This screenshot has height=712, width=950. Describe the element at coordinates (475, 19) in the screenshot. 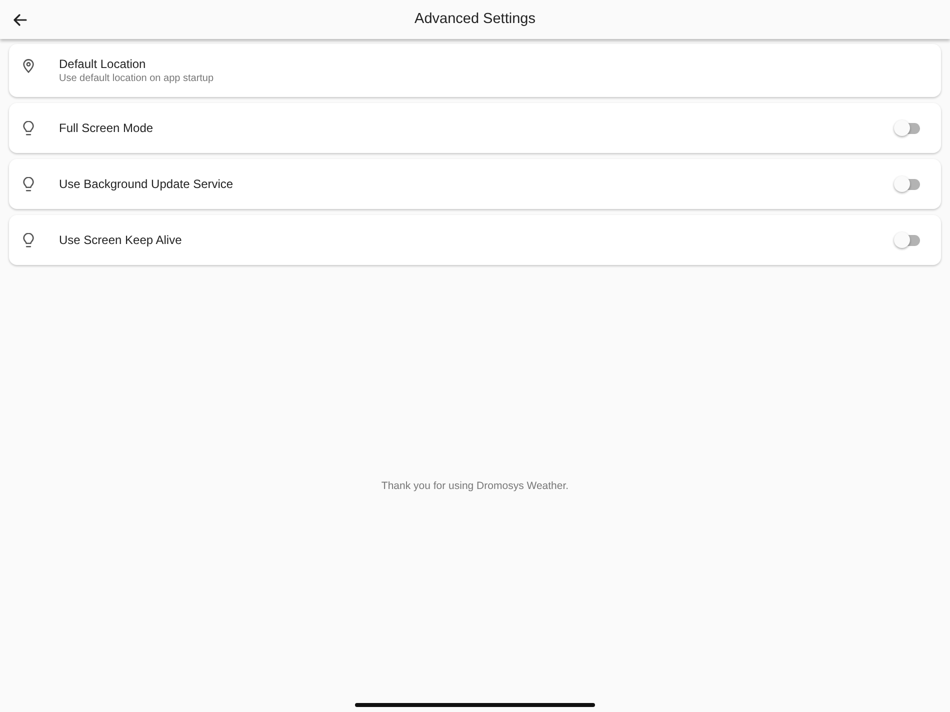

I see `app-bar-title: Advanced Settings` at that location.